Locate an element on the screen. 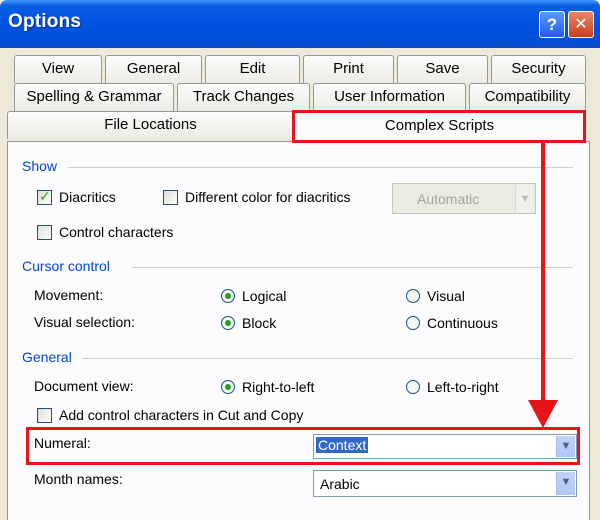 The image size is (600, 520). annotation-arrow-head is located at coordinates (543, 414).